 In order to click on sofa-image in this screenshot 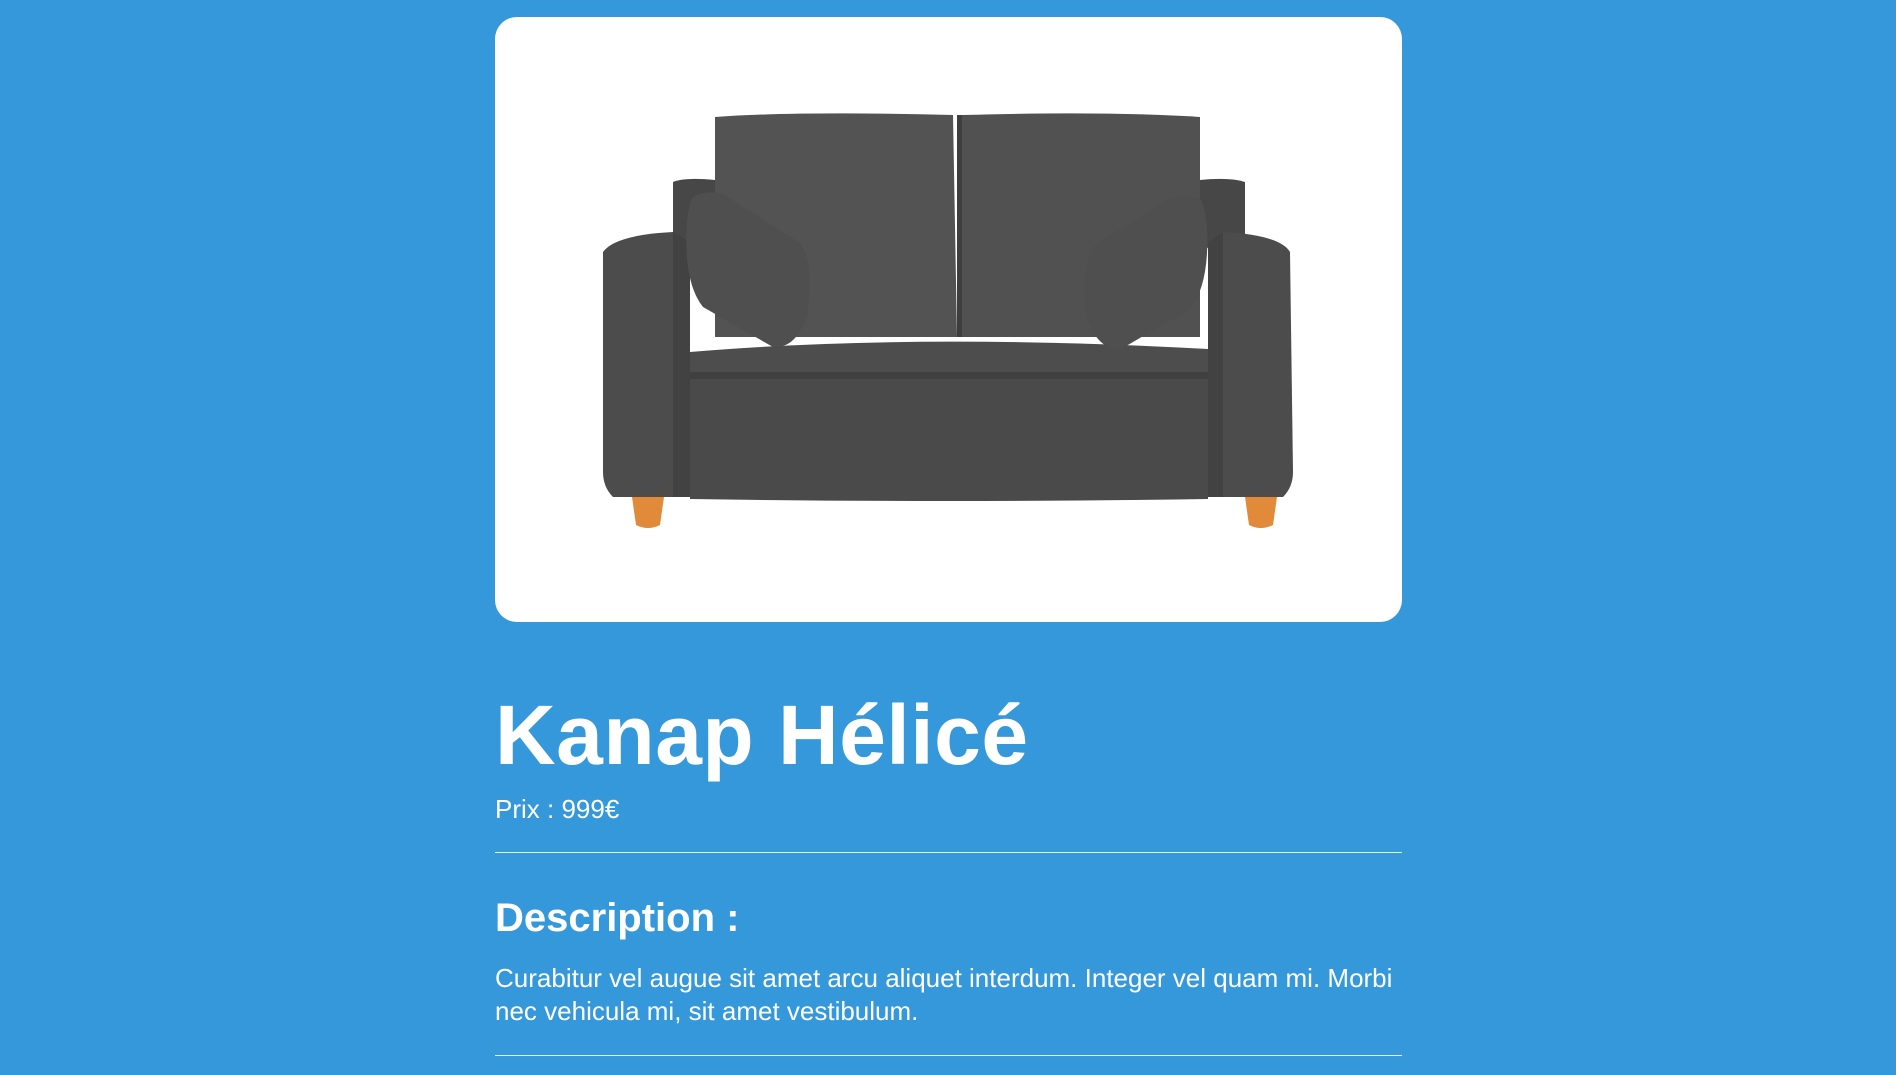, I will do `click(948, 320)`.